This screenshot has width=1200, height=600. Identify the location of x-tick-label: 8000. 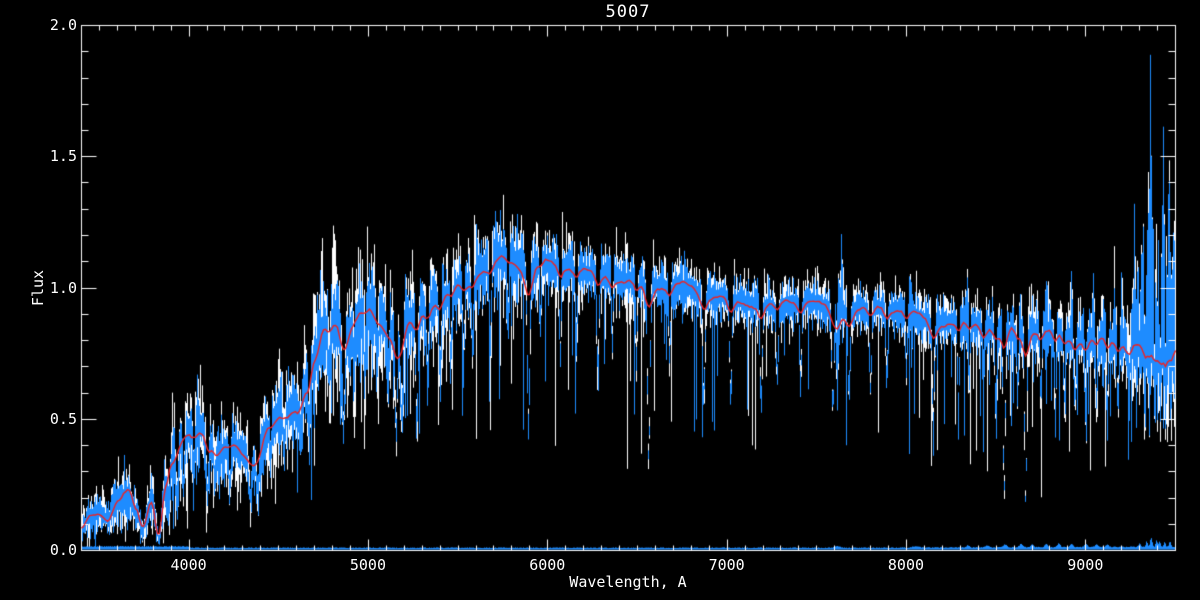
(906, 565).